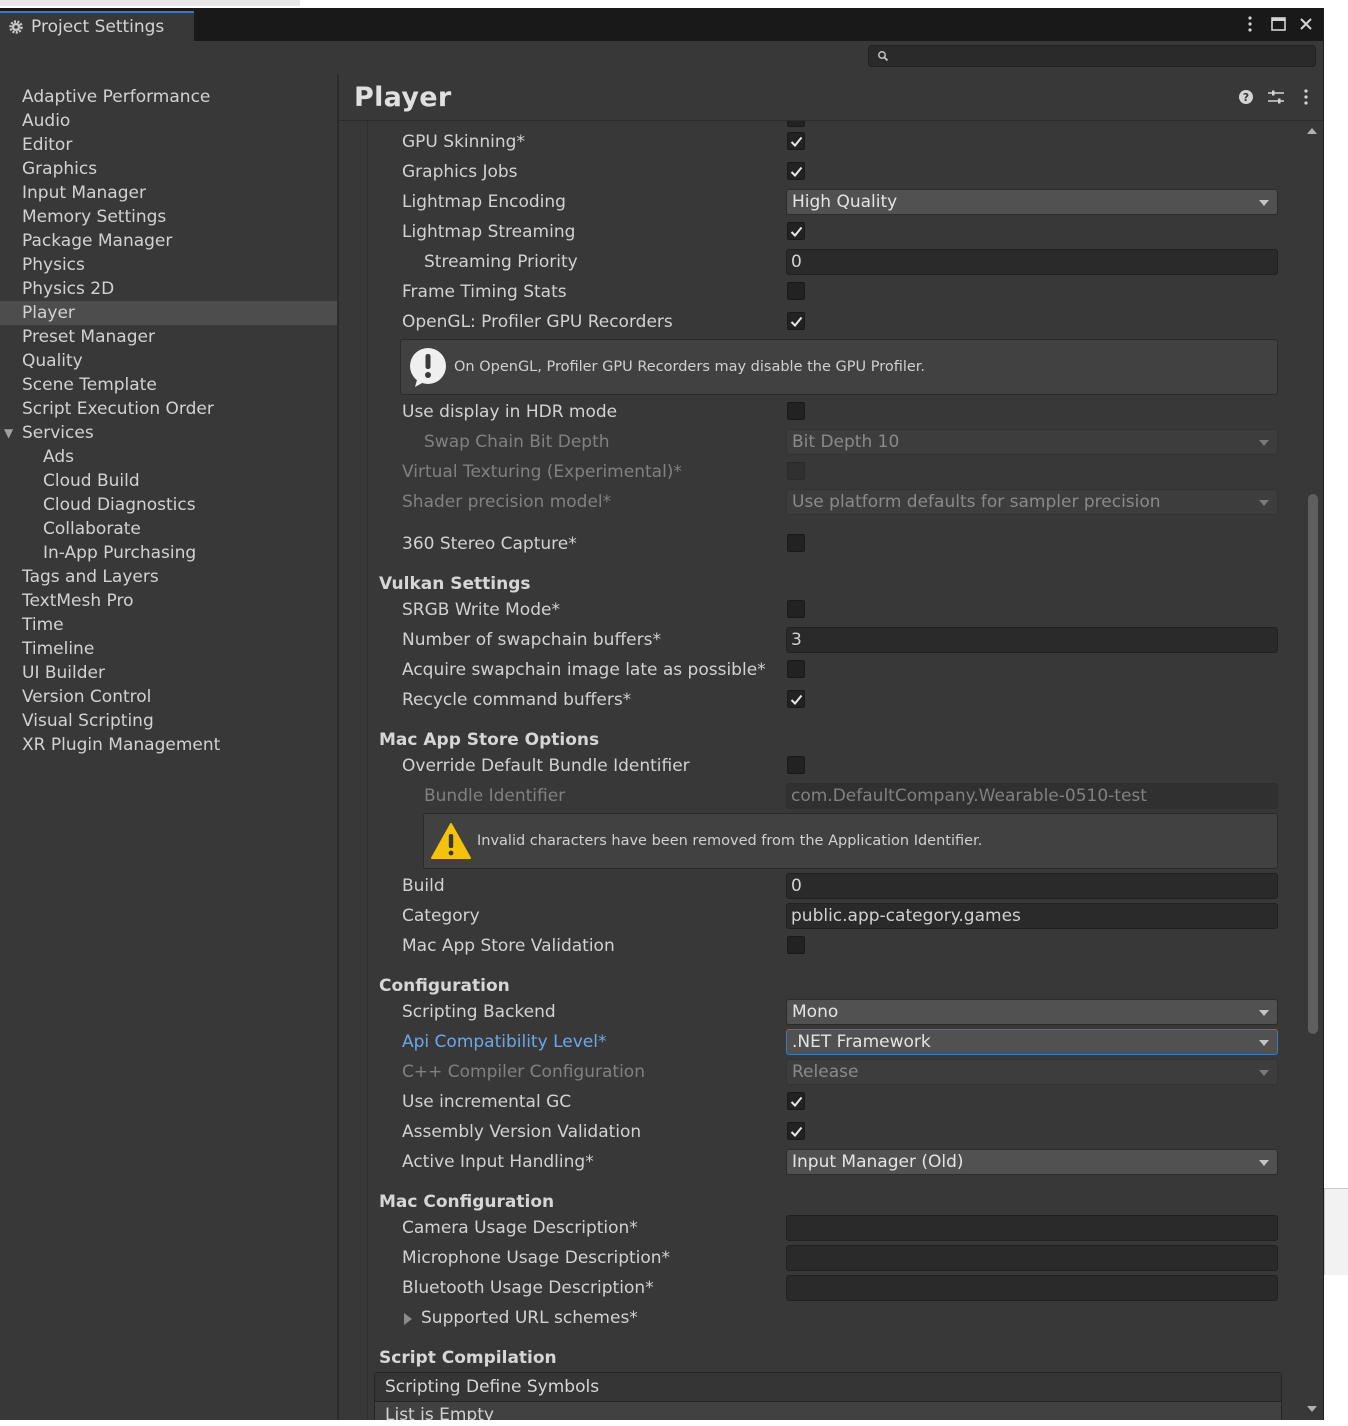 Image resolution: width=1348 pixels, height=1426 pixels. Describe the element at coordinates (495, 796) in the screenshot. I see `row-label: Bundle Identifier` at that location.